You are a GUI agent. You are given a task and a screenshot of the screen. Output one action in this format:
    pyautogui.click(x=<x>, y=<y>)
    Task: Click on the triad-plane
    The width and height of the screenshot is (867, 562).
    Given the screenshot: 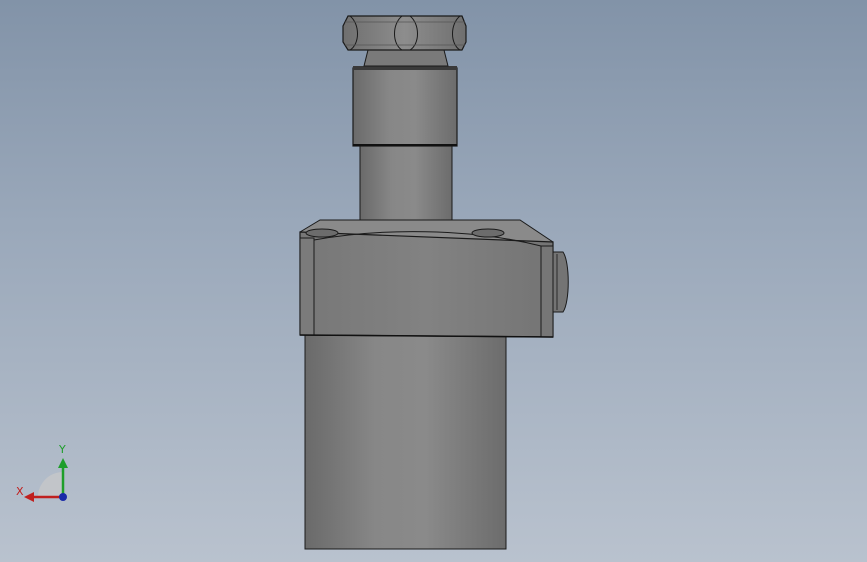 What is the action you would take?
    pyautogui.click(x=50, y=484)
    